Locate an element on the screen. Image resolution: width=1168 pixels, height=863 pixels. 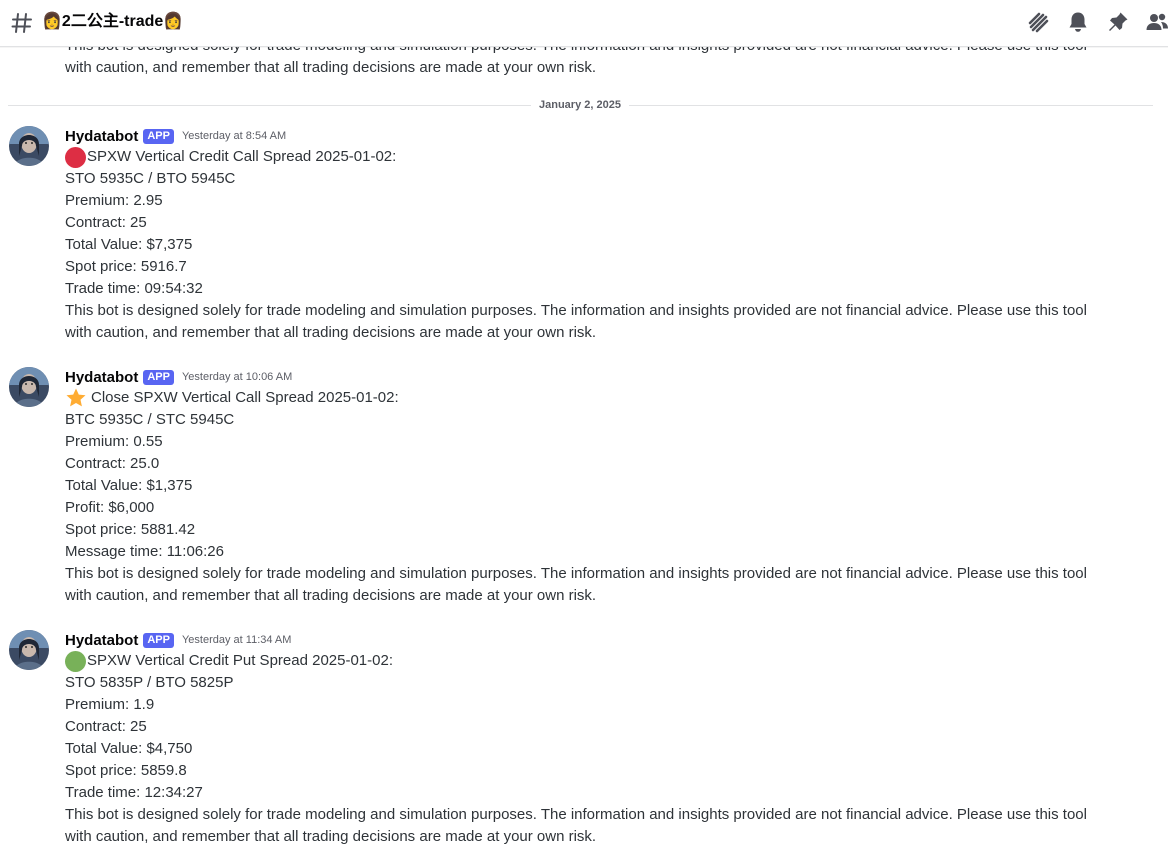
message-line: Message time: 11:06:26 is located at coordinates (144, 551).